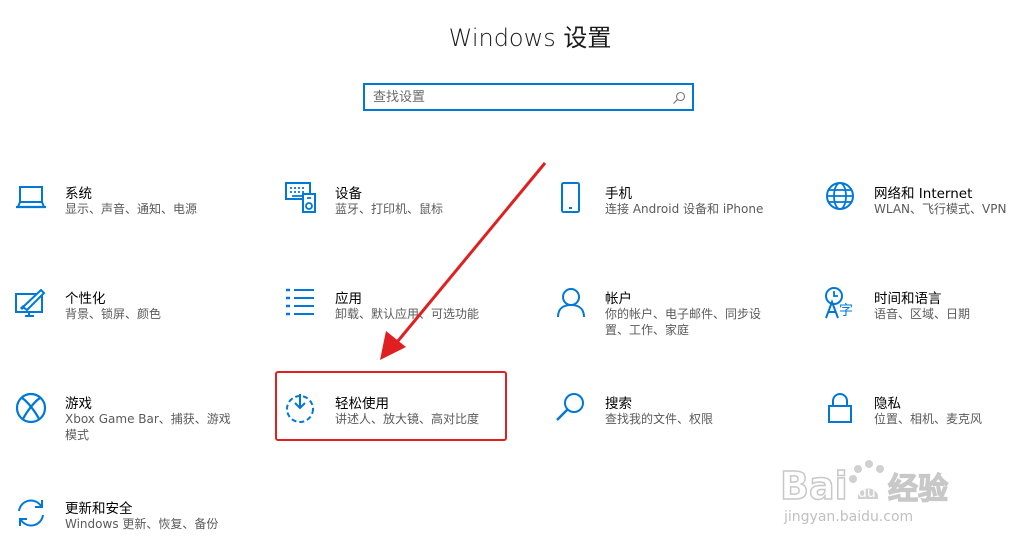 Image resolution: width=1017 pixels, height=548 pixels. What do you see at coordinates (131, 209) in the screenshot?
I see `tile-desc: 显示、声音、通知、电源` at bounding box center [131, 209].